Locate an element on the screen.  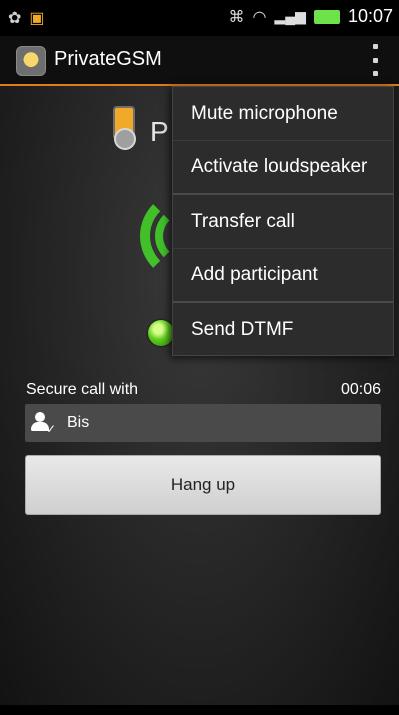
app-logo-icon is located at coordinates (31, 61).